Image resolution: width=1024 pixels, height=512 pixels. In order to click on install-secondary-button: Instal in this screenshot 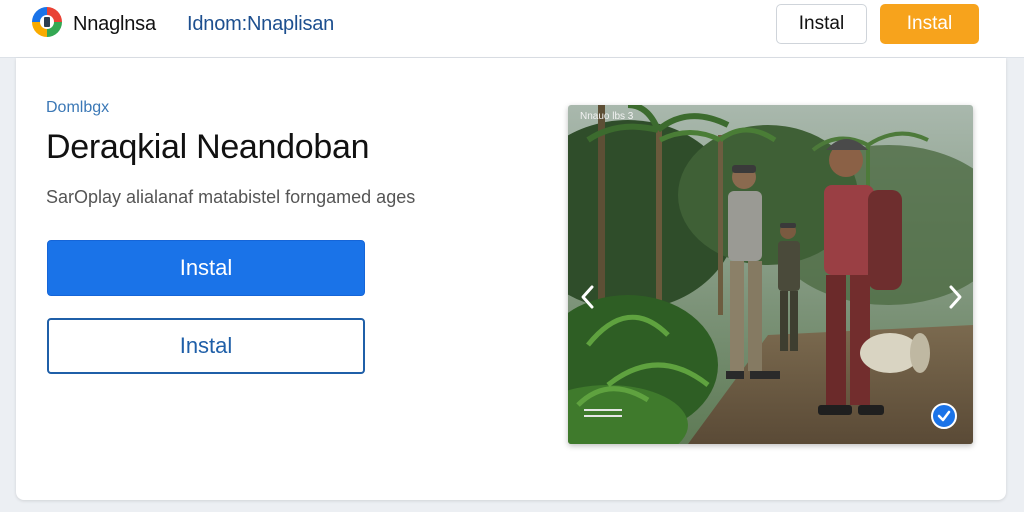, I will do `click(206, 346)`.